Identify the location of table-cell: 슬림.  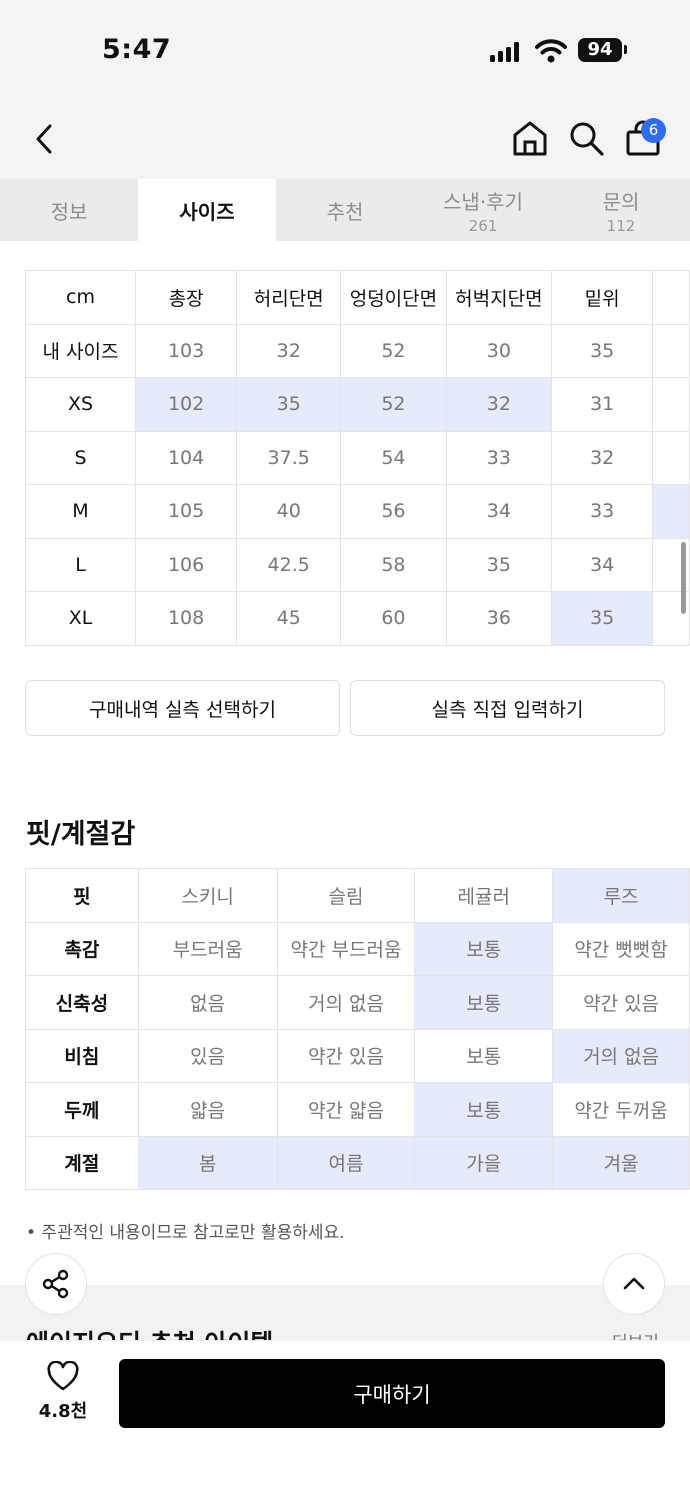
(346, 895).